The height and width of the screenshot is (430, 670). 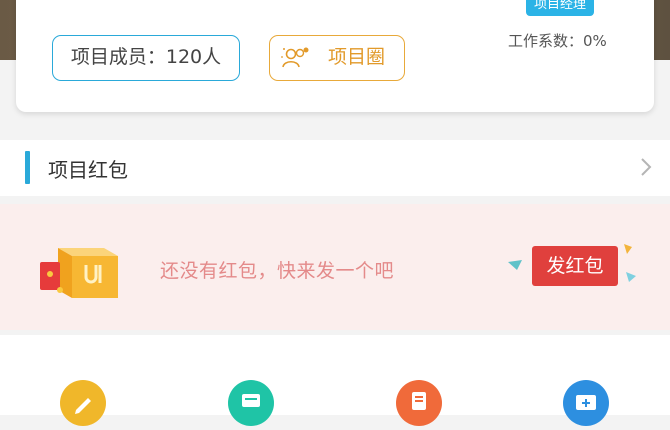 What do you see at coordinates (419, 403) in the screenshot?
I see `document-icon` at bounding box center [419, 403].